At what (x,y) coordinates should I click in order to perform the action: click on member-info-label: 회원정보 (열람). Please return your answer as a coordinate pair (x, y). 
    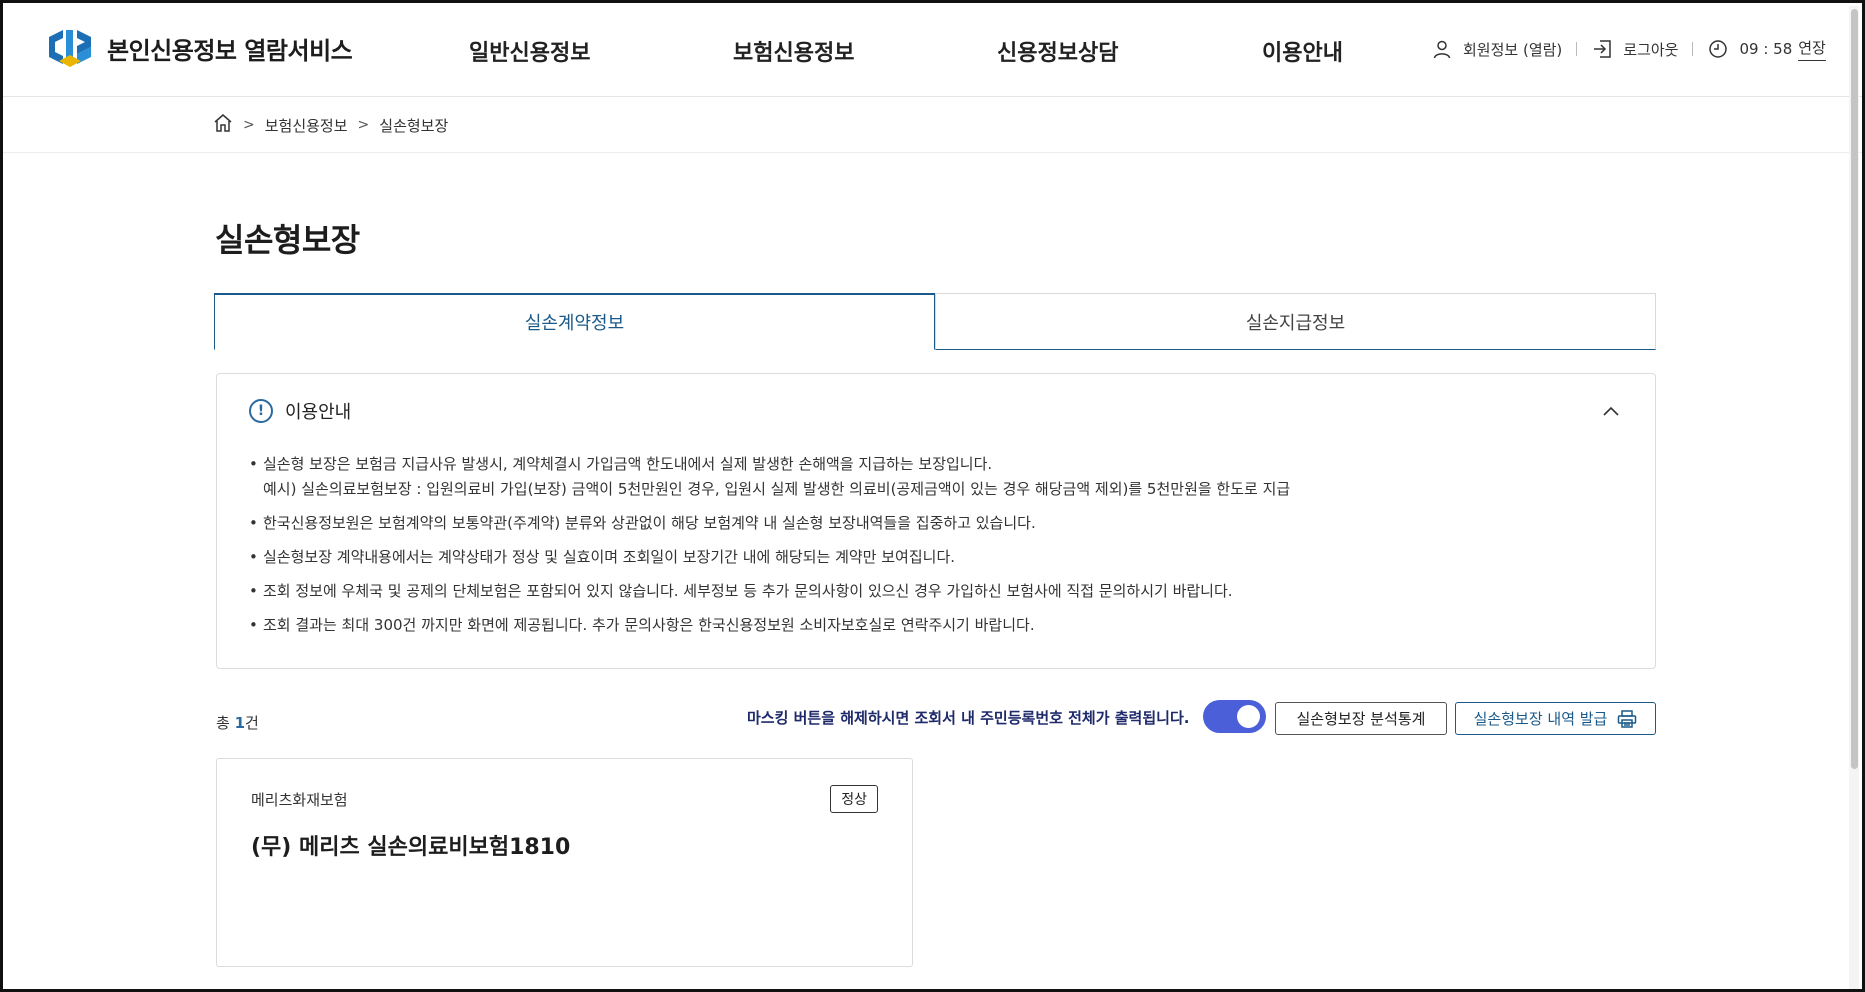
    Looking at the image, I should click on (1513, 49).